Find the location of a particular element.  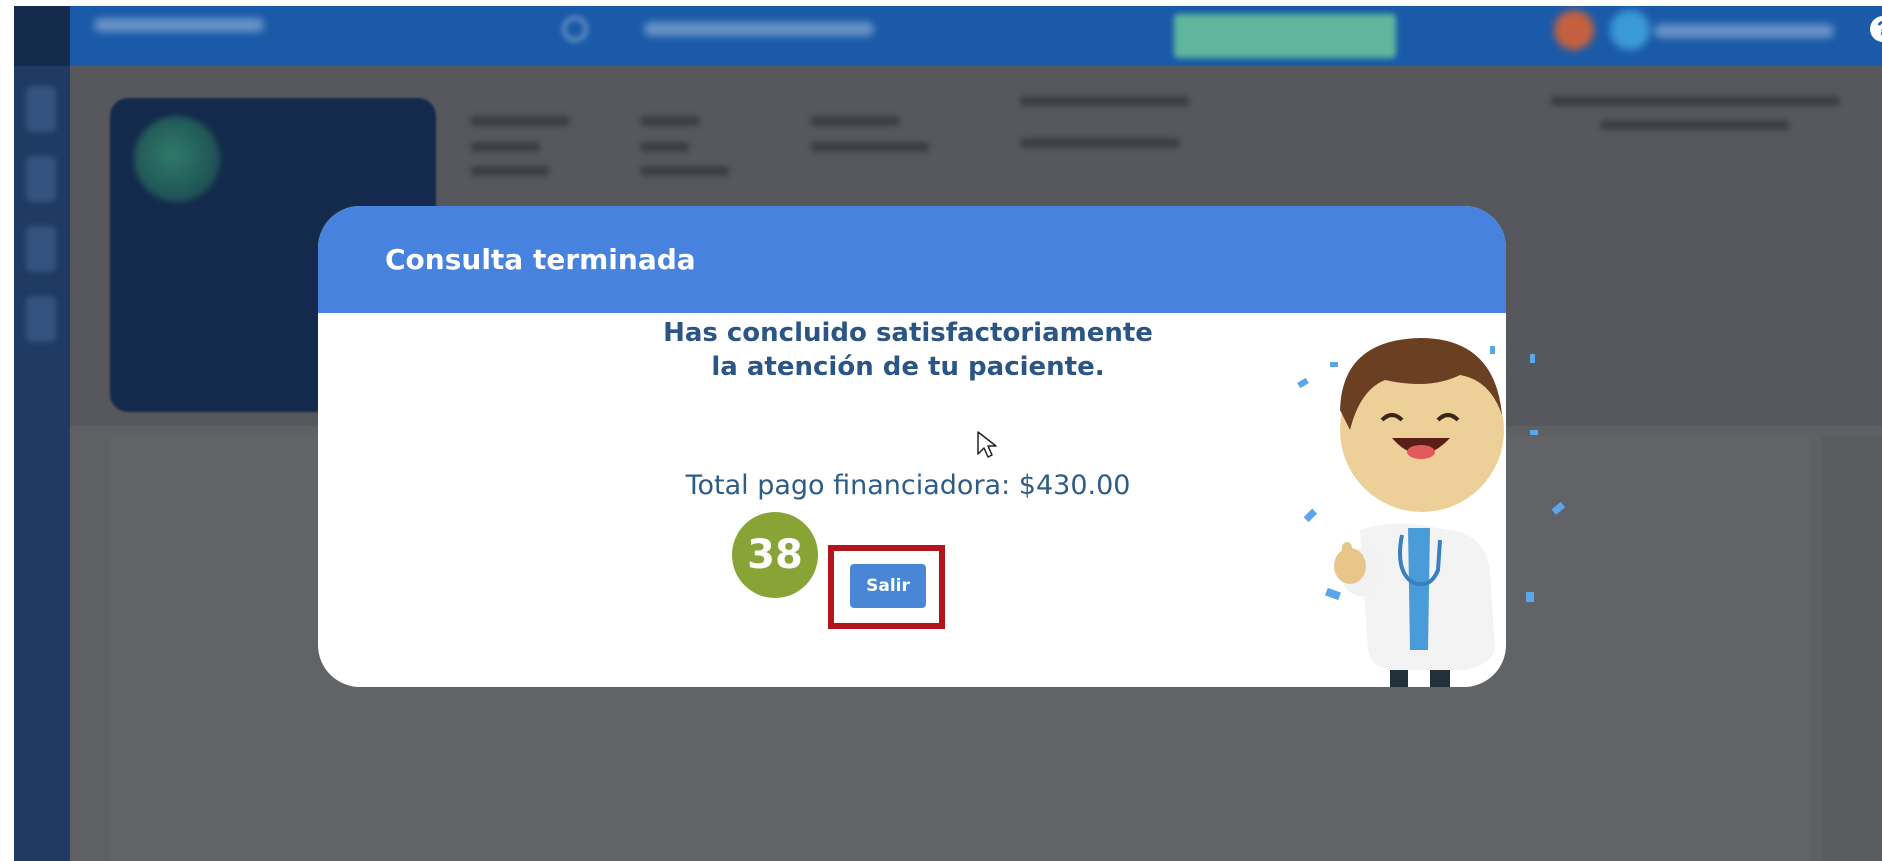

app-sidebar is located at coordinates (42, 433).